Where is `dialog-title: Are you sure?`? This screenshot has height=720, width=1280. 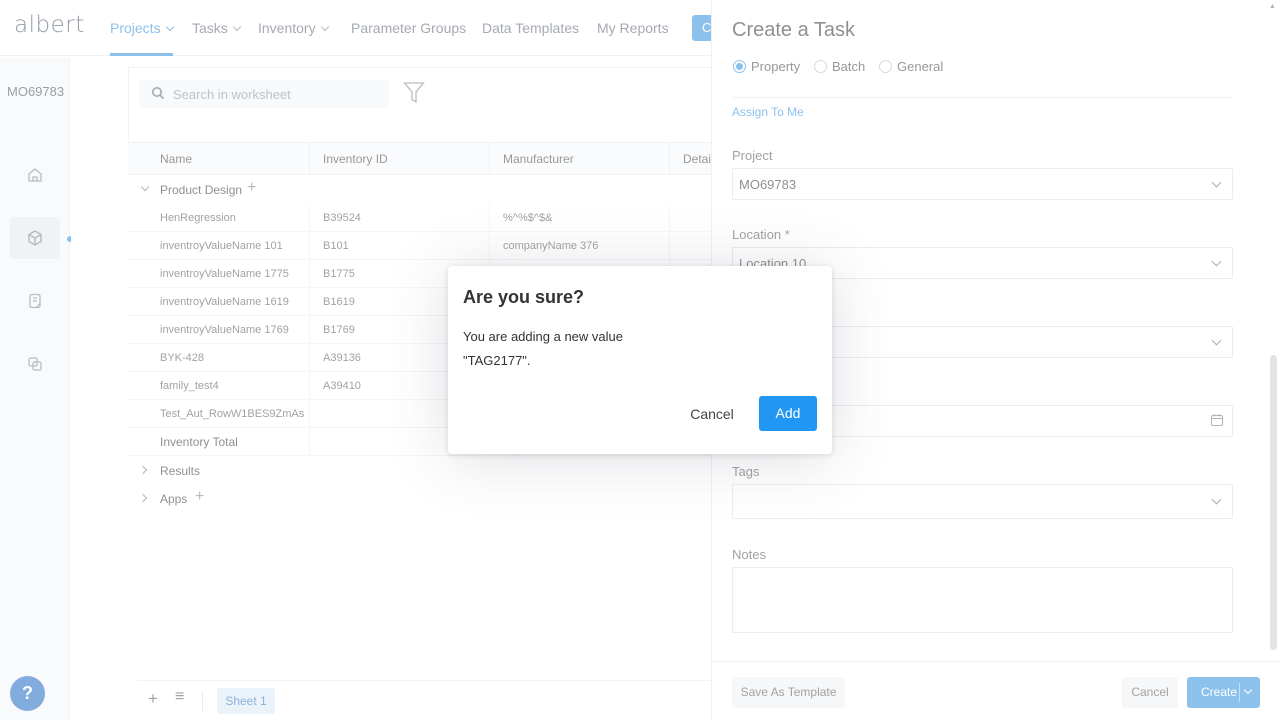 dialog-title: Are you sure? is located at coordinates (524, 297).